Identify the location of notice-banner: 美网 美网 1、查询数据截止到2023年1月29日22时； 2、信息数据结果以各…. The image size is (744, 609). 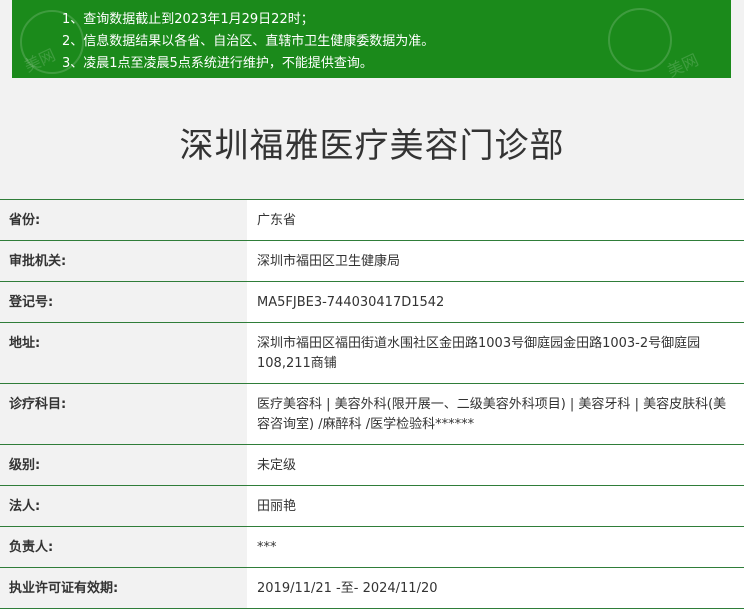
(371, 39).